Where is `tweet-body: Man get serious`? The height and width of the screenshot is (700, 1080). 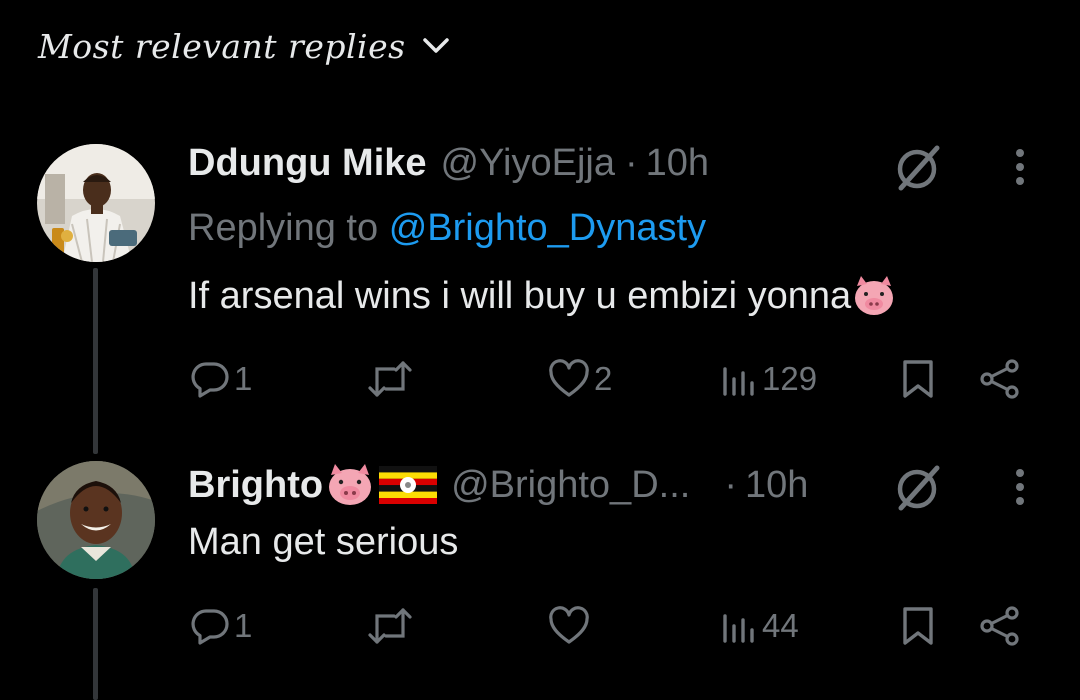
tweet-body: Man get serious is located at coordinates (323, 542).